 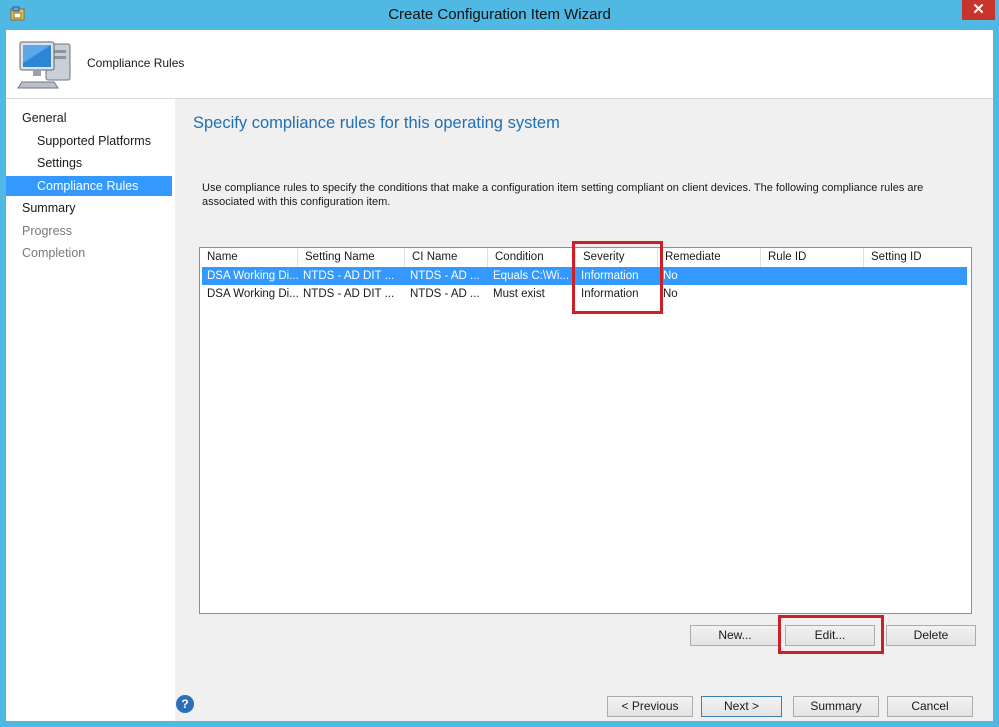 What do you see at coordinates (519, 294) in the screenshot?
I see `cell-condition: Must exist` at bounding box center [519, 294].